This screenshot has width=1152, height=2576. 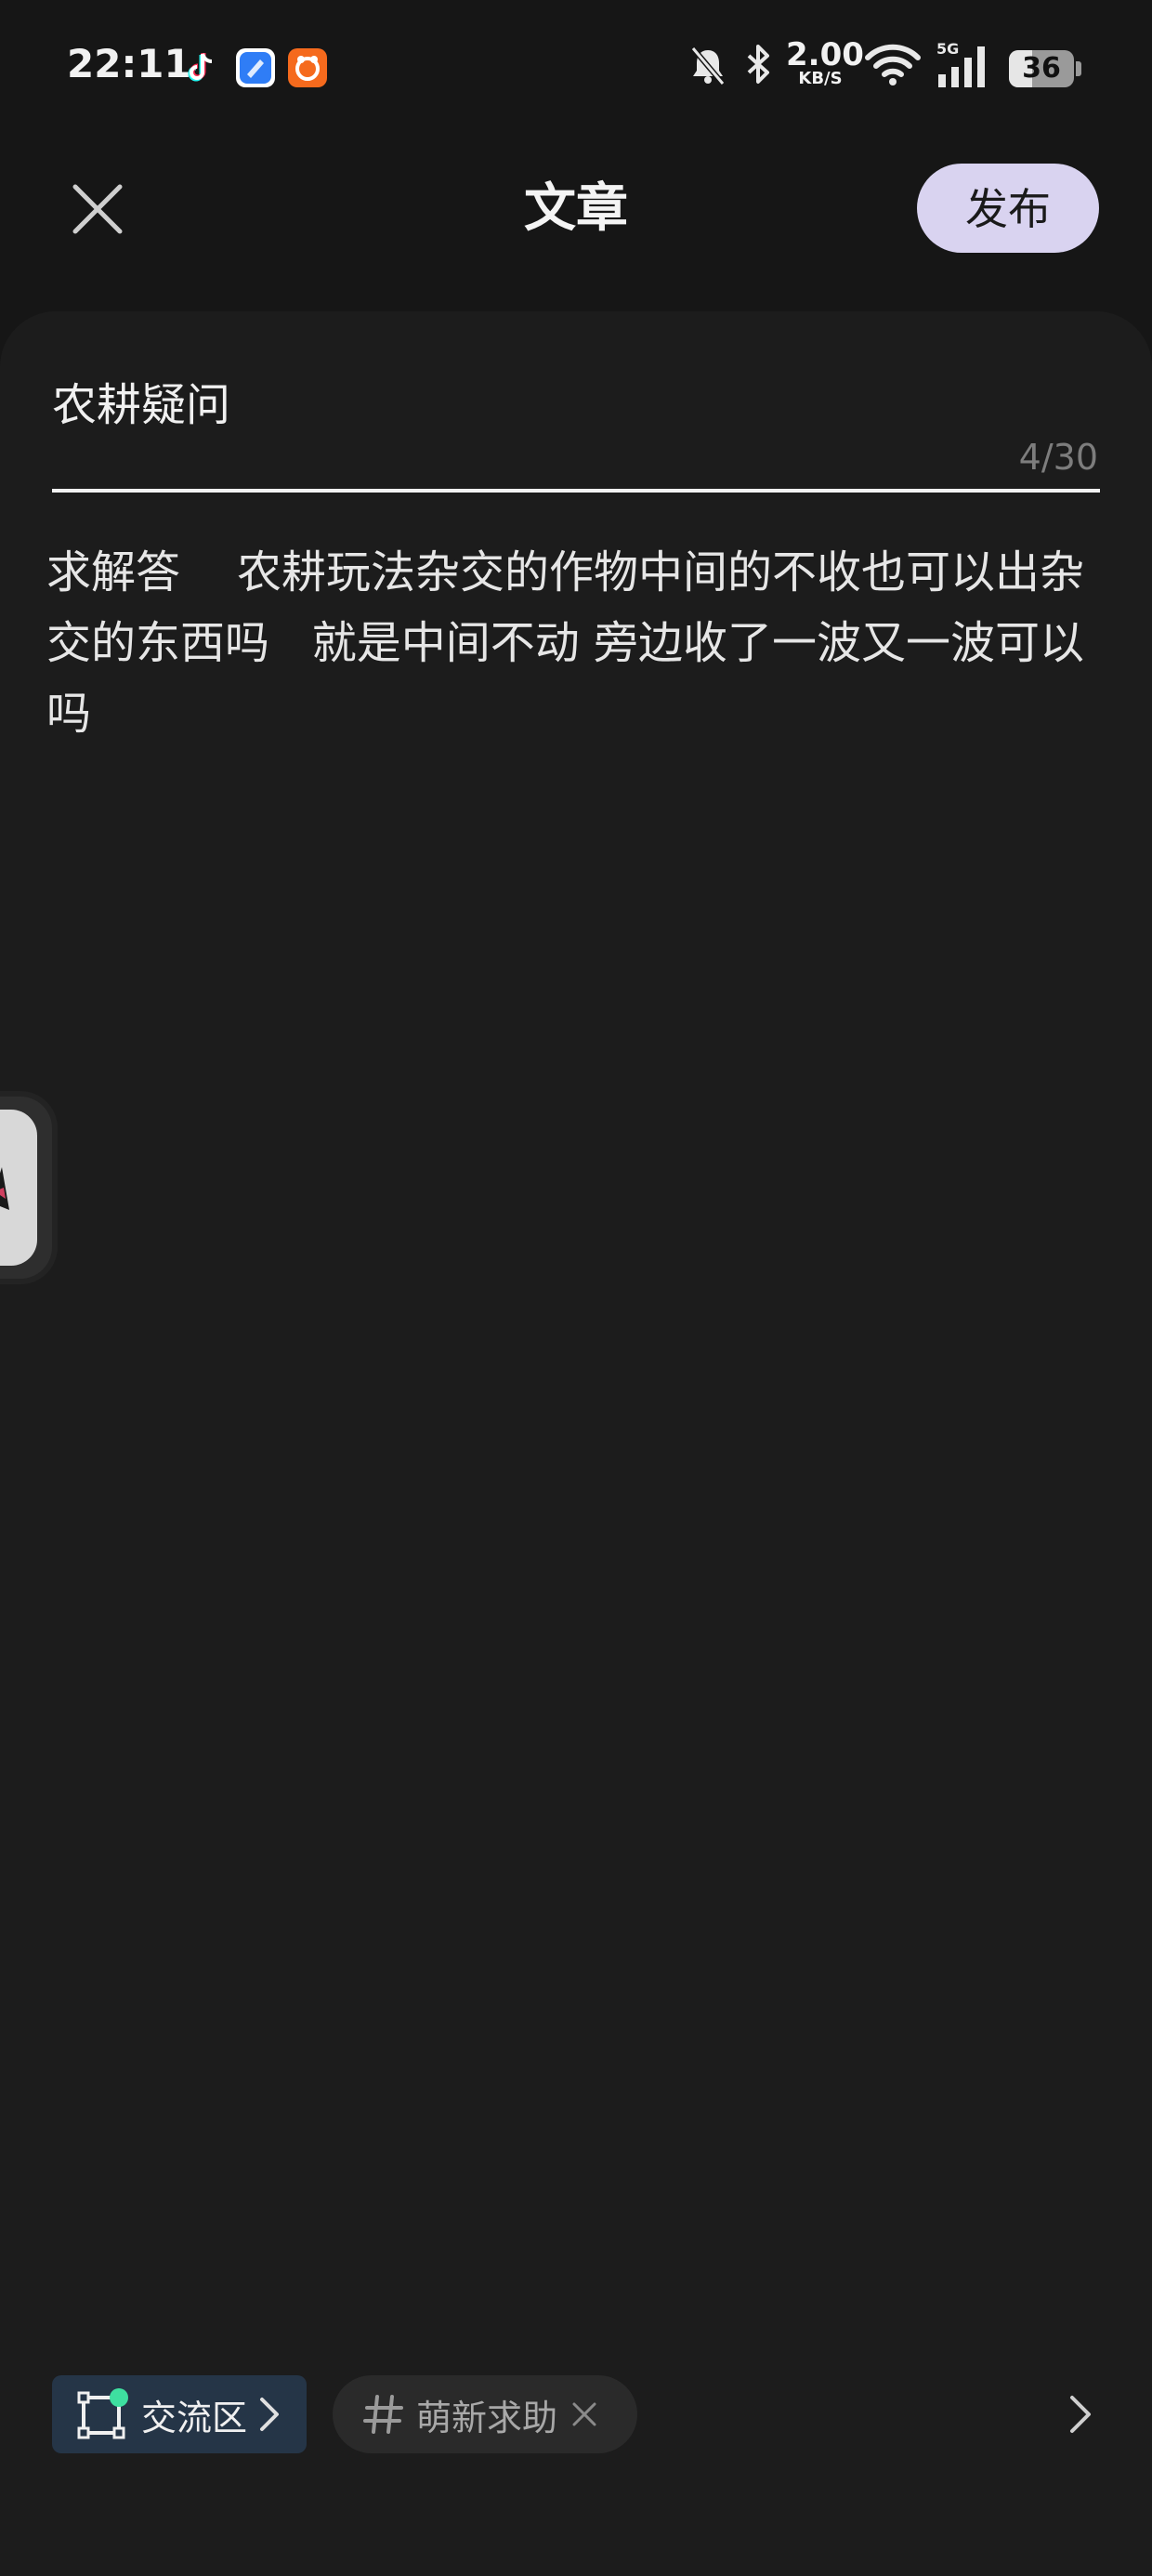 What do you see at coordinates (255, 67) in the screenshot?
I see `blue-app-icon` at bounding box center [255, 67].